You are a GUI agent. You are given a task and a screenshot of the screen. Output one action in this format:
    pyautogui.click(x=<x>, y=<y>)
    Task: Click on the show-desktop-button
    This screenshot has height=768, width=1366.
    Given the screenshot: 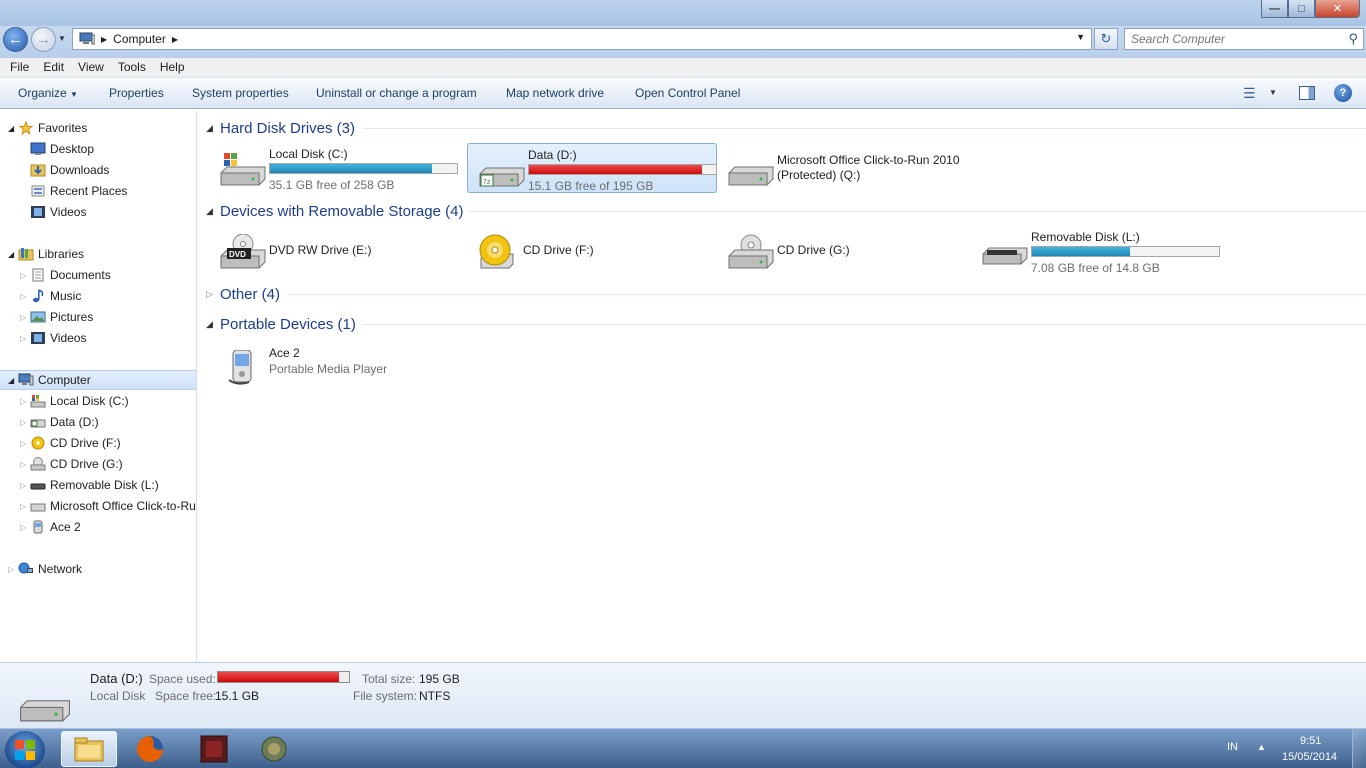 What is the action you would take?
    pyautogui.click(x=1359, y=748)
    